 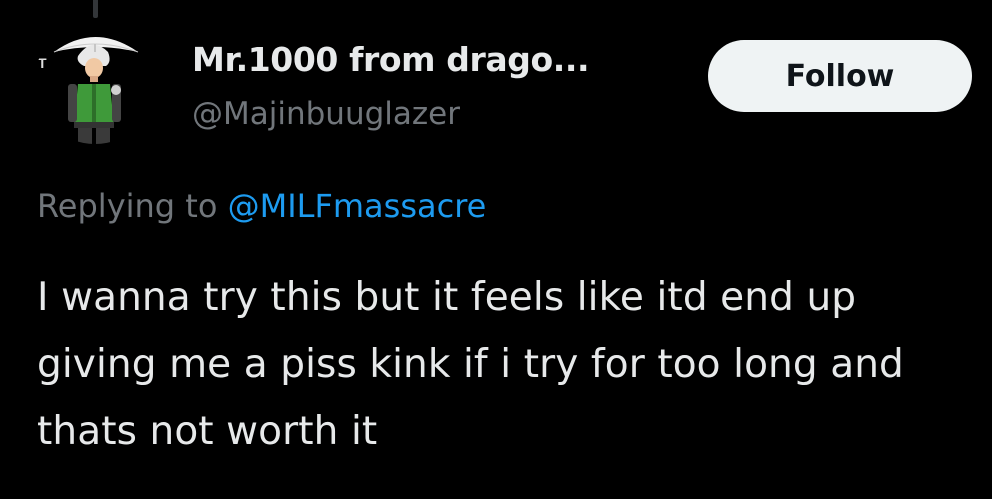 I want to click on author-handle: @Majinbuuglazer, so click(x=326, y=114).